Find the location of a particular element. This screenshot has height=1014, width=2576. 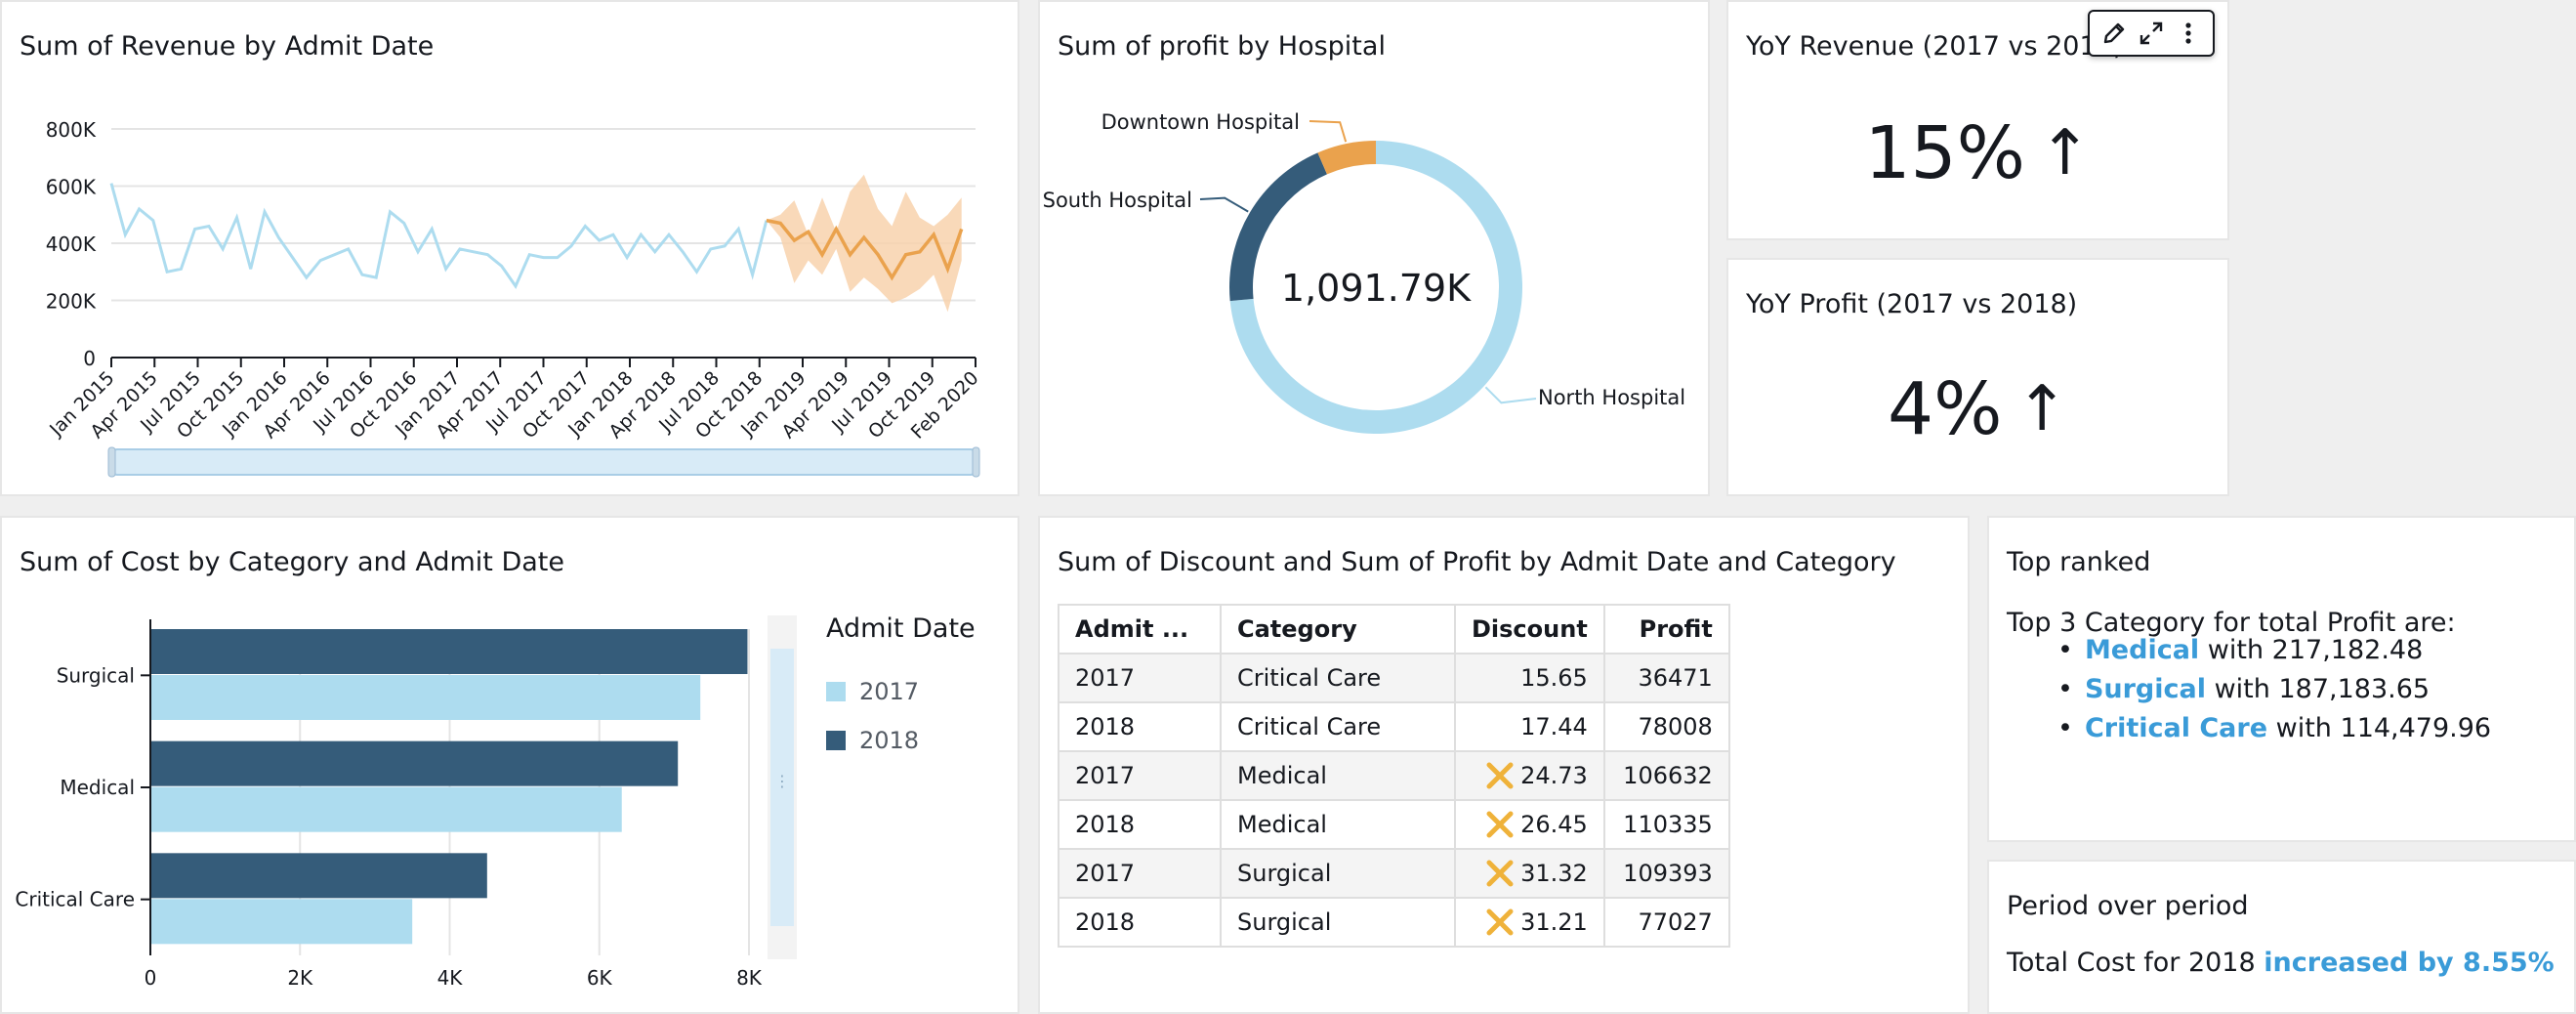

cell-value: 78008 is located at coordinates (1676, 726).